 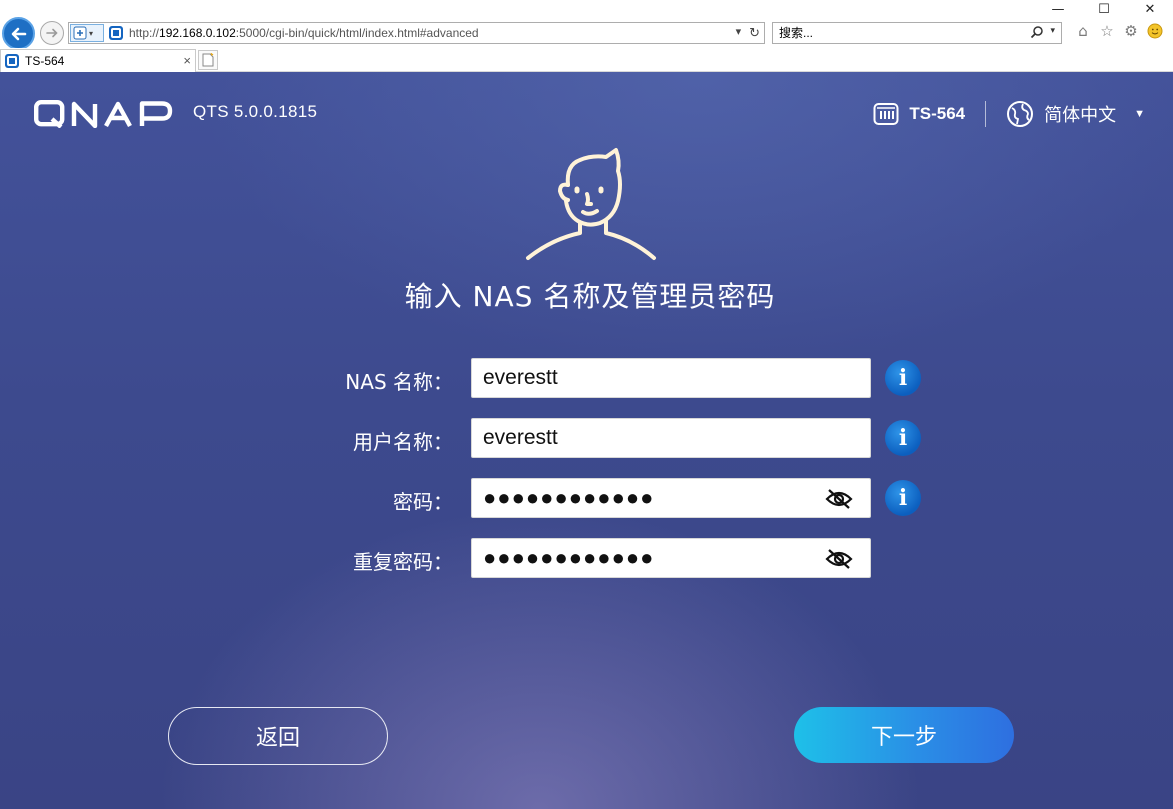 What do you see at coordinates (839, 499) in the screenshot?
I see `hide-password-icon` at bounding box center [839, 499].